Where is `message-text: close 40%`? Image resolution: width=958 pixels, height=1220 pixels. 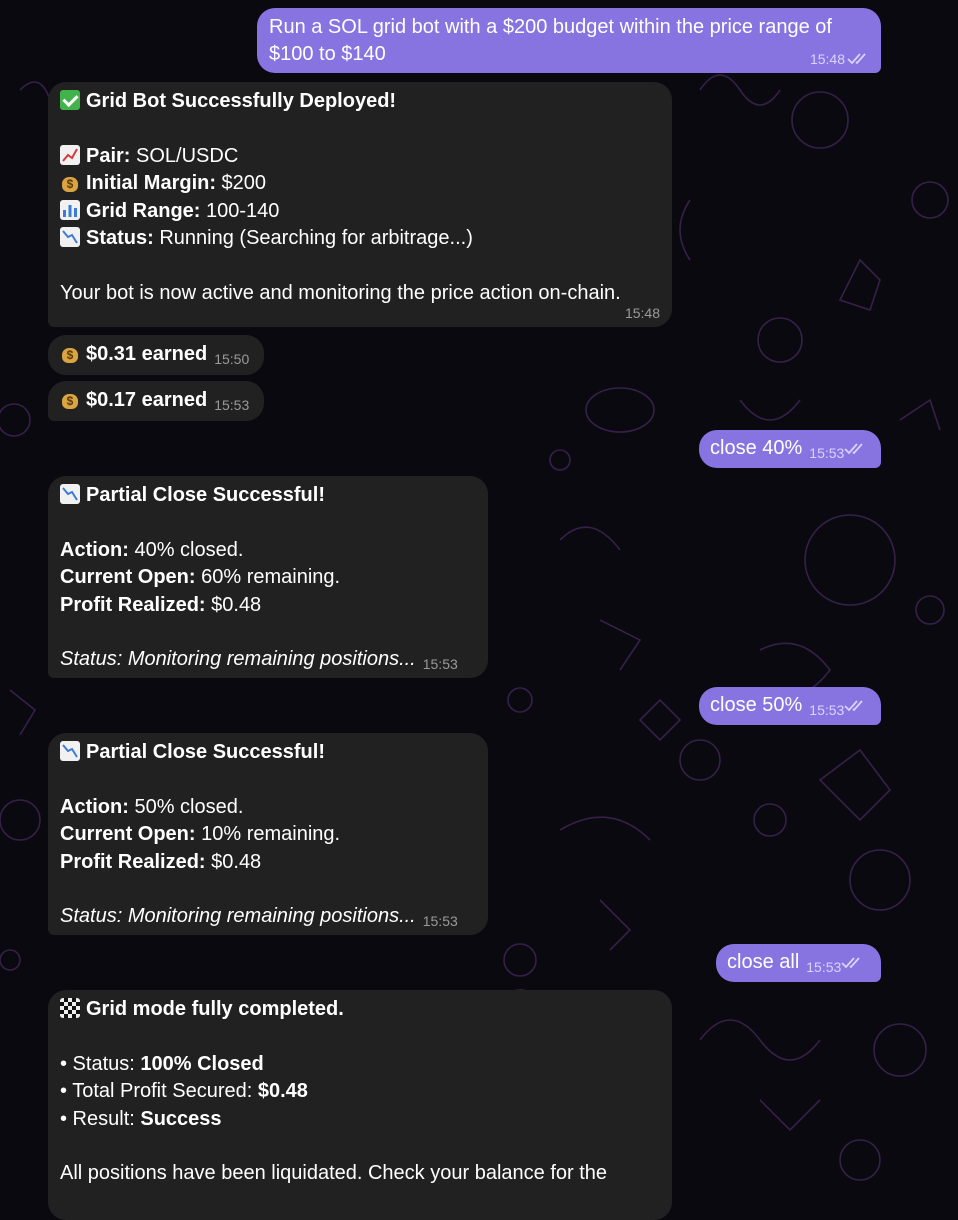
message-text: close 40% is located at coordinates (756, 448).